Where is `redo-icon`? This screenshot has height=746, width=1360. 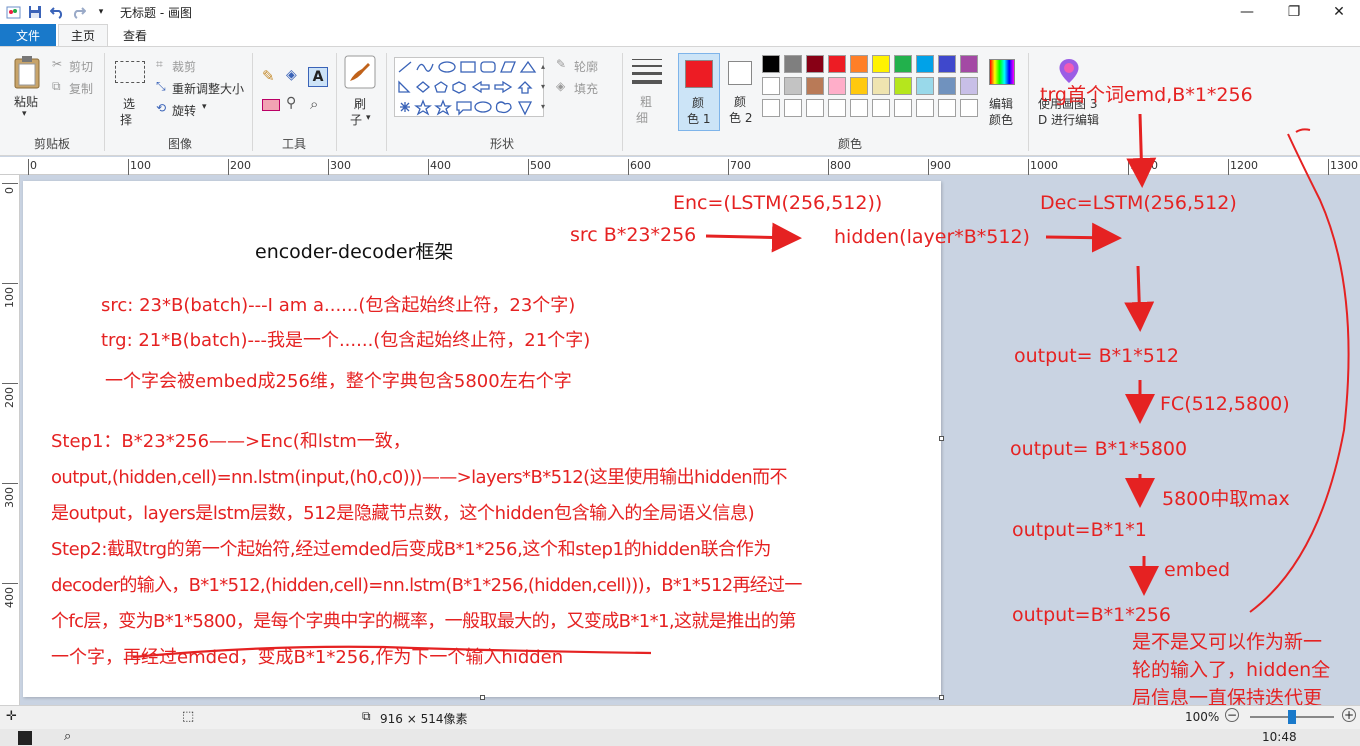
redo-icon is located at coordinates (79, 12).